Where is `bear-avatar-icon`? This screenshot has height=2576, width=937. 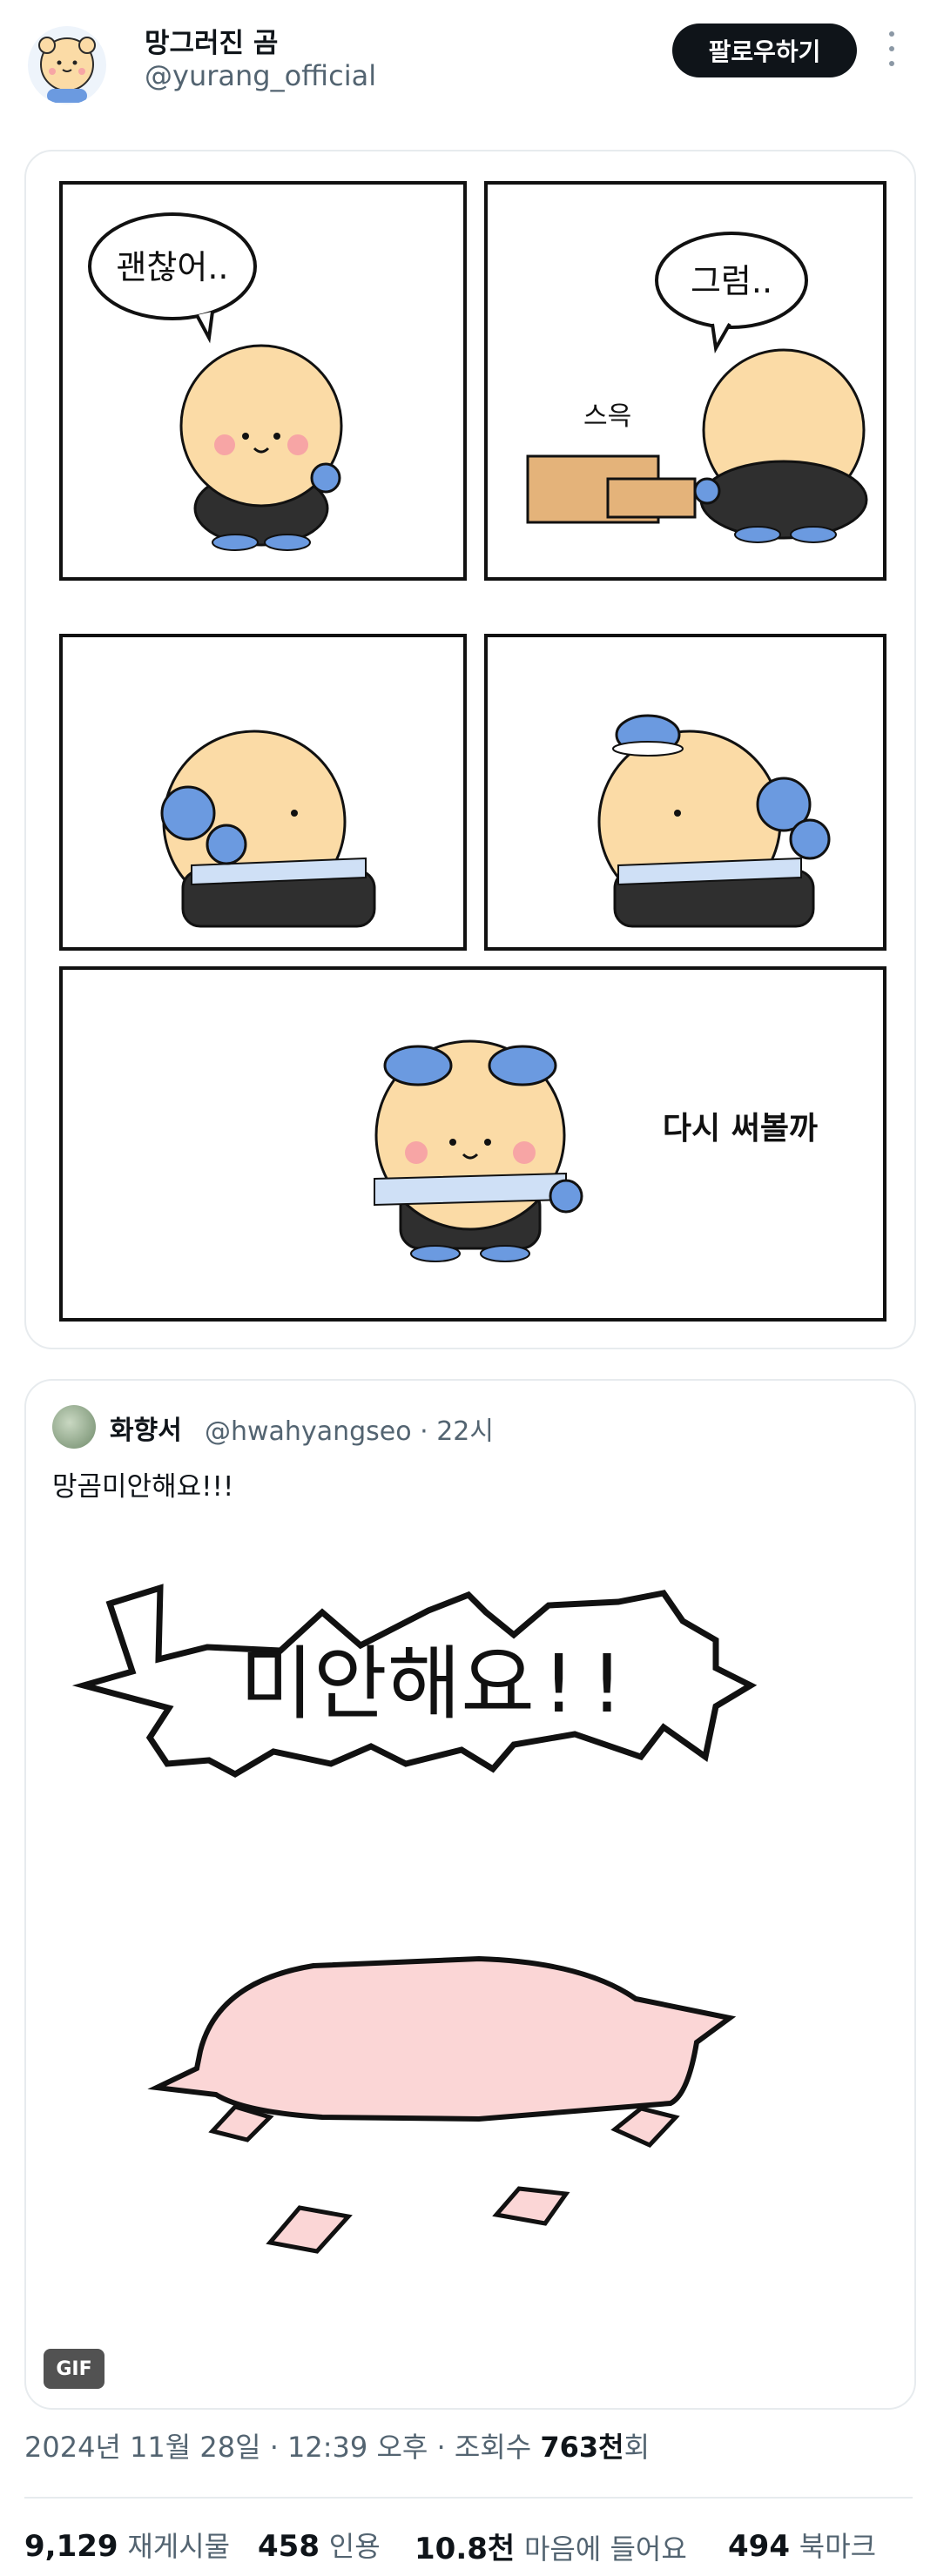
bear-avatar-icon is located at coordinates (67, 70).